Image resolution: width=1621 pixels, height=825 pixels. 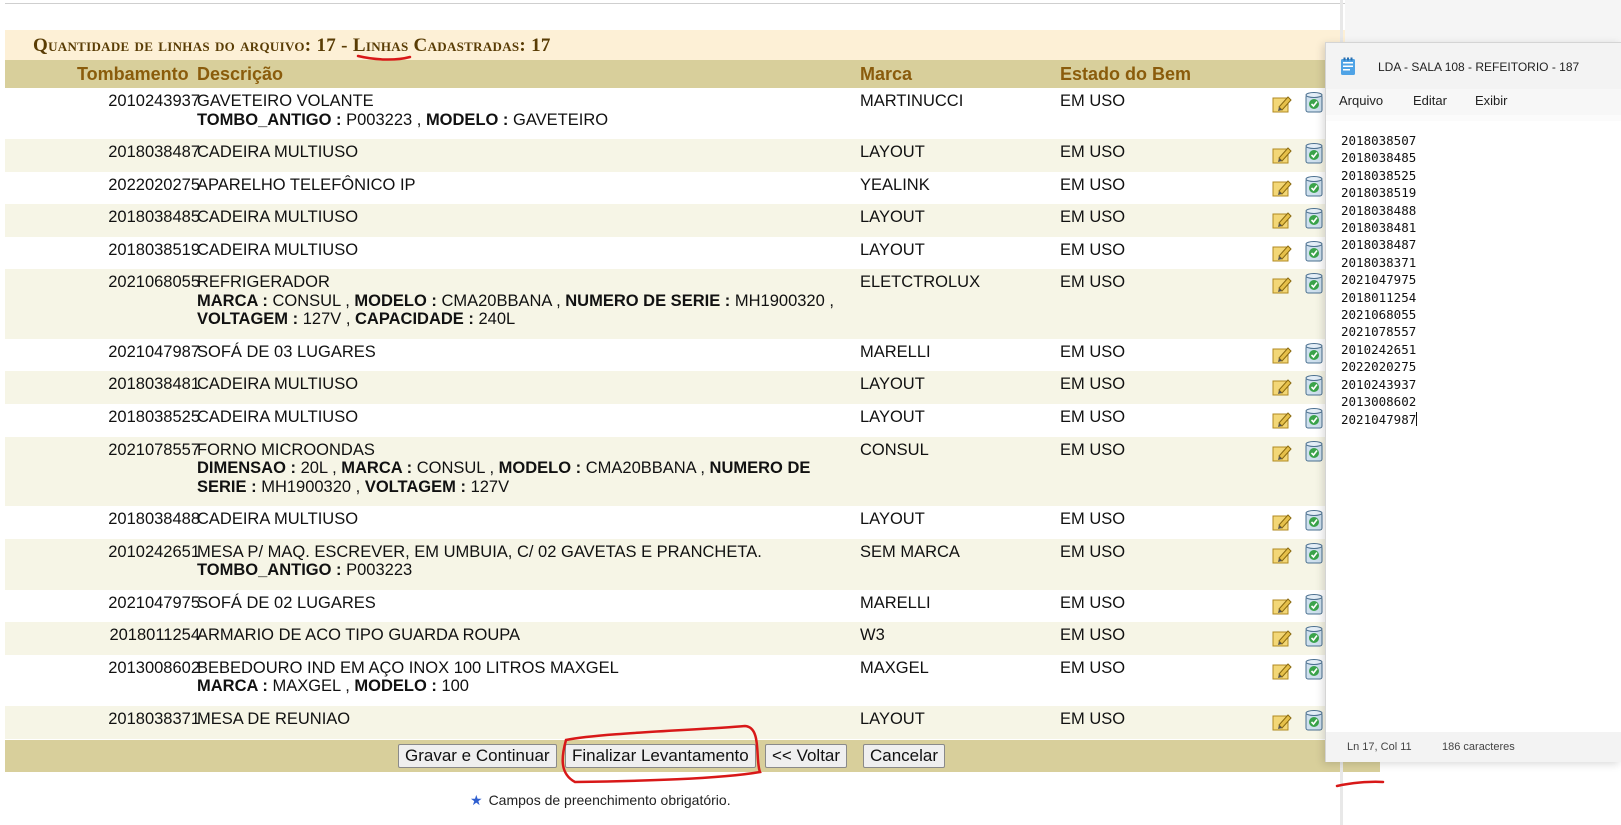 What do you see at coordinates (886, 74) in the screenshot?
I see `column-header-marca: Marca` at bounding box center [886, 74].